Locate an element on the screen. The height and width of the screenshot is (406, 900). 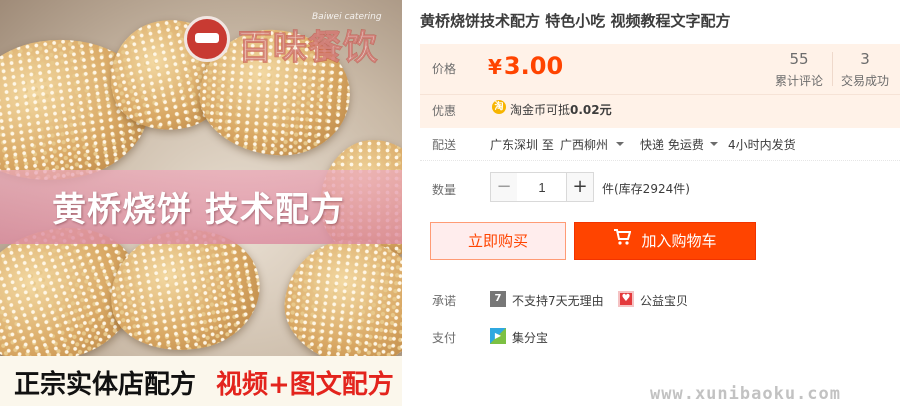
section-divider is located at coordinates (660, 160).